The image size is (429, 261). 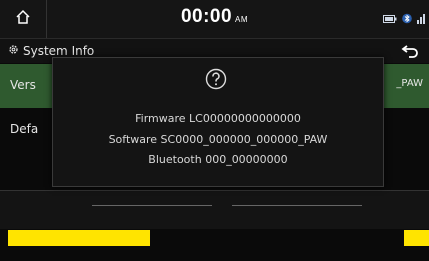 What do you see at coordinates (409, 83) in the screenshot?
I see `version-fragment: _PAW` at bounding box center [409, 83].